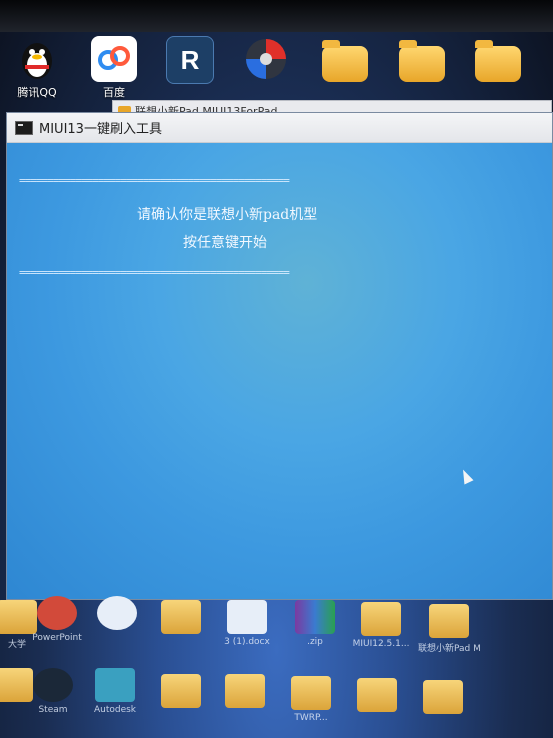  I want to click on desktop-icon-media, so click(266, 59).